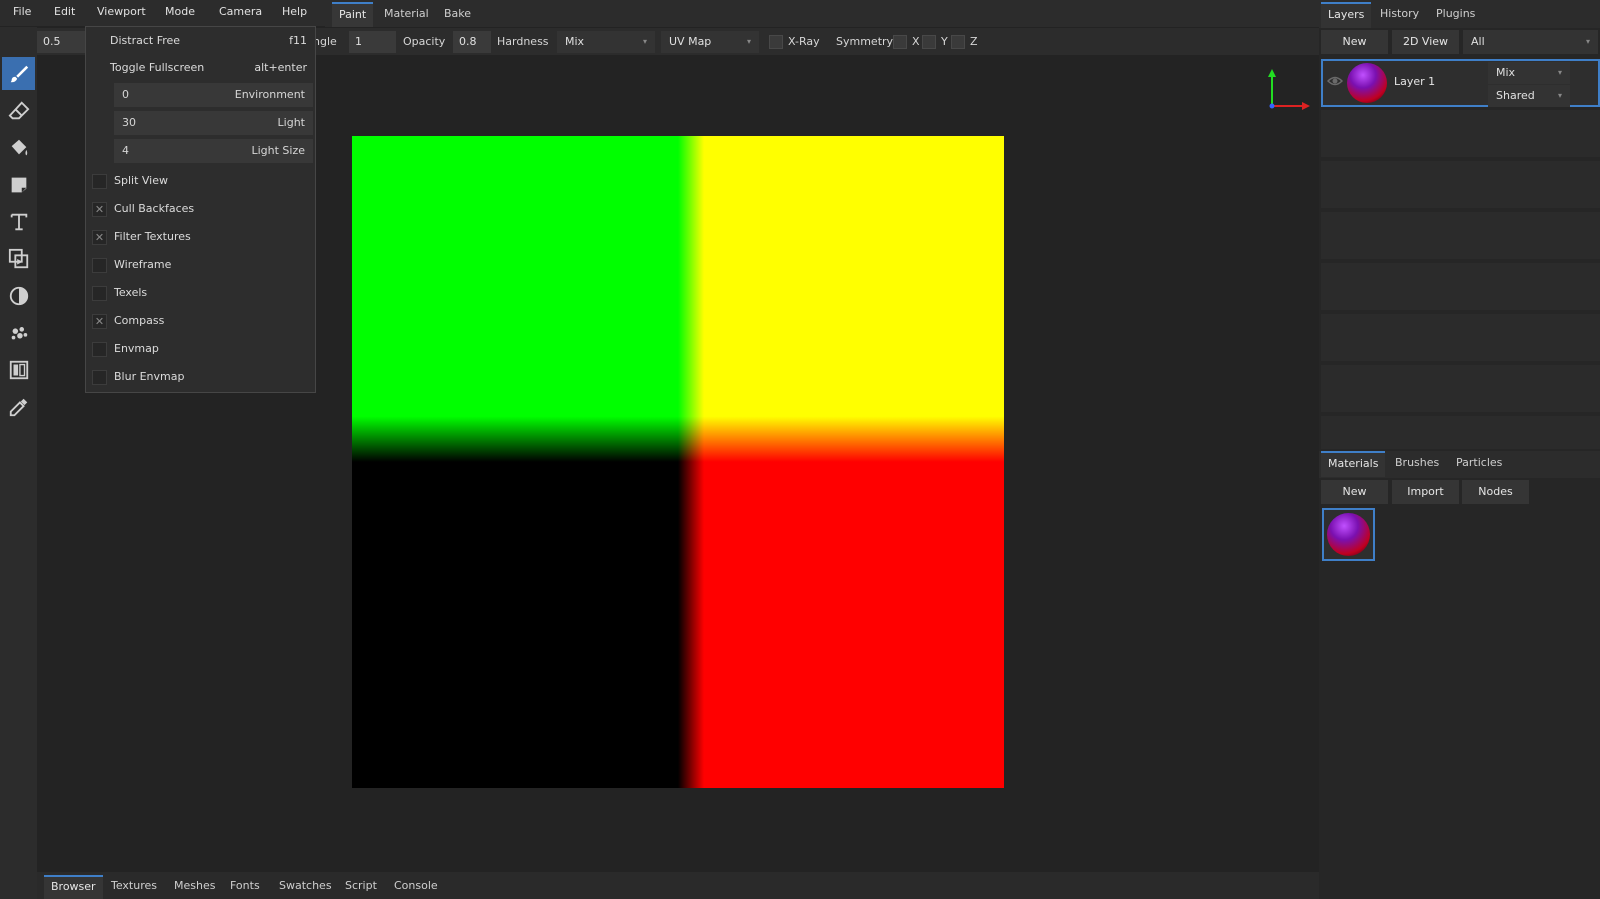  I want to click on tool-strip, so click(18, 463).